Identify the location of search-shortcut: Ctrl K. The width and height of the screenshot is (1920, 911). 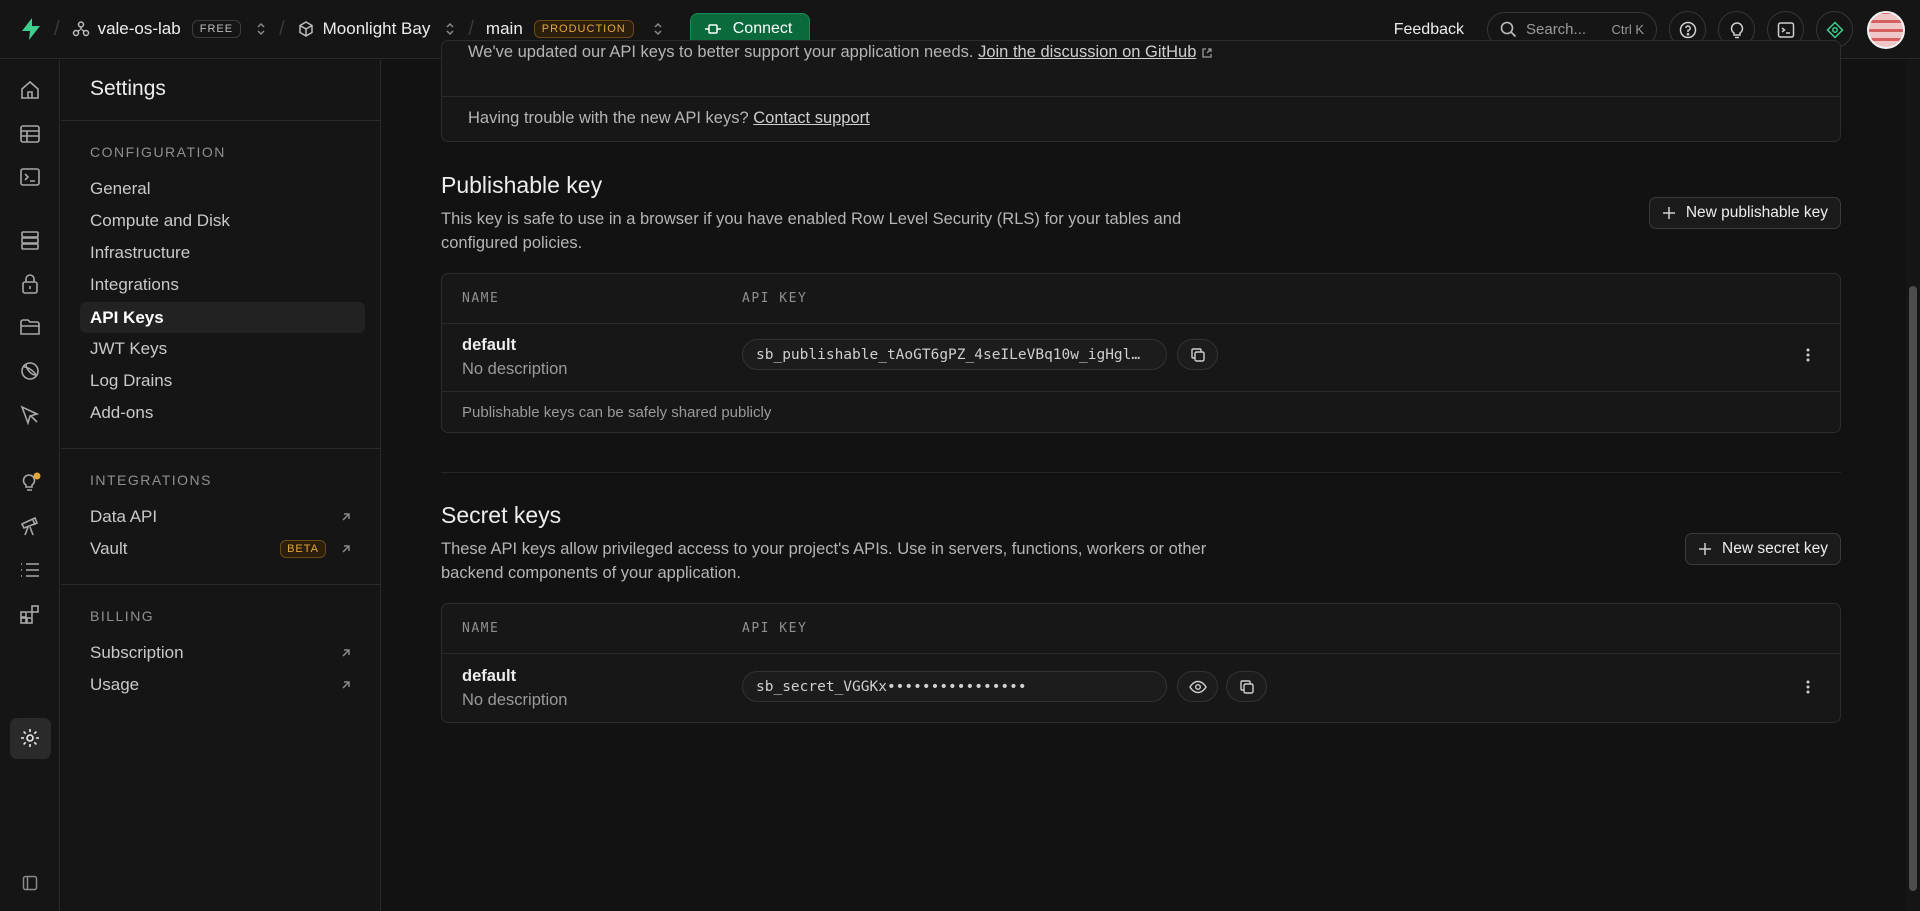
(1628, 29).